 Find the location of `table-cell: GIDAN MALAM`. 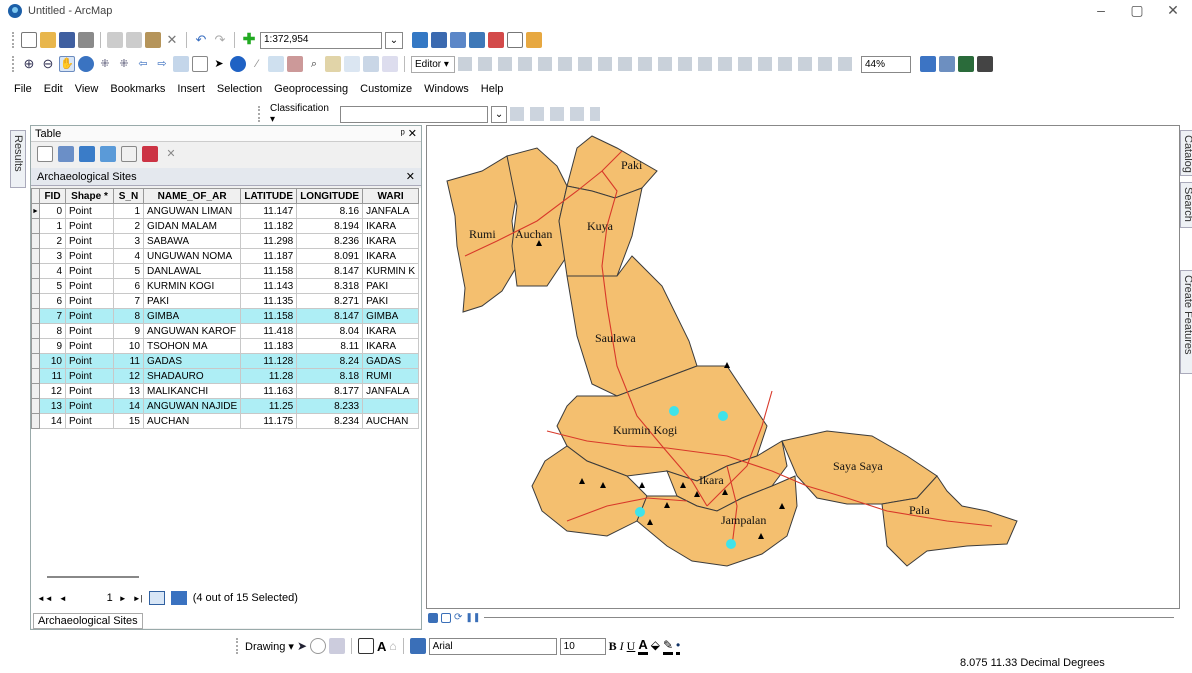

table-cell: GIDAN MALAM is located at coordinates (192, 226).